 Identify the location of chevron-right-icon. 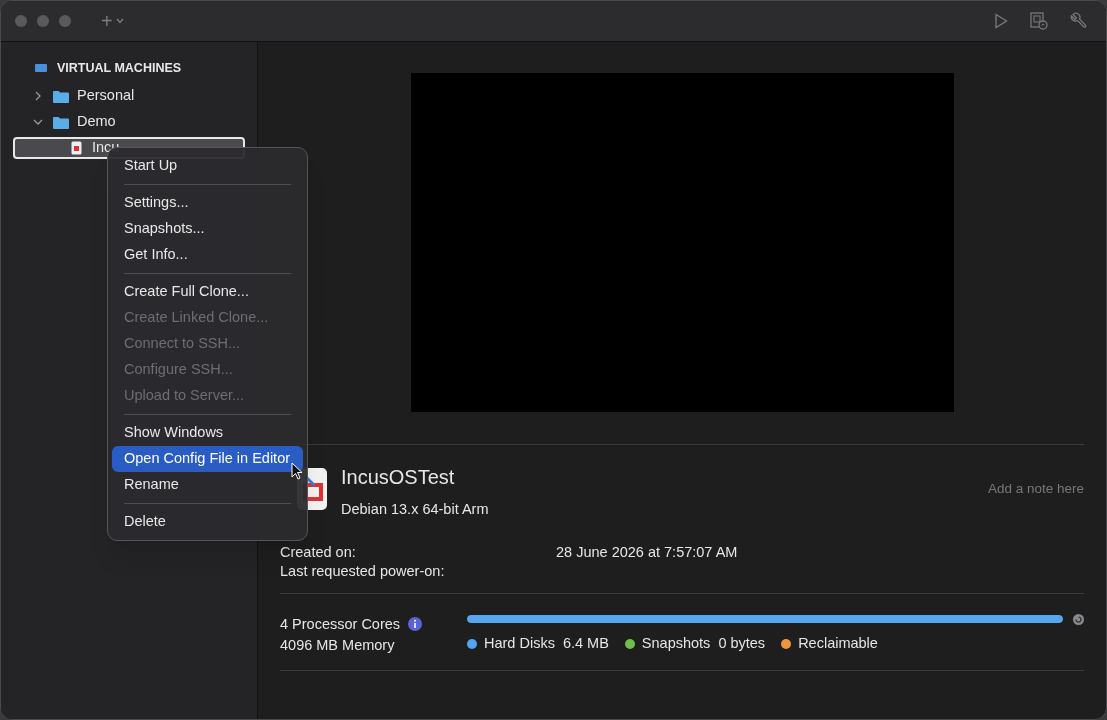
(38, 96).